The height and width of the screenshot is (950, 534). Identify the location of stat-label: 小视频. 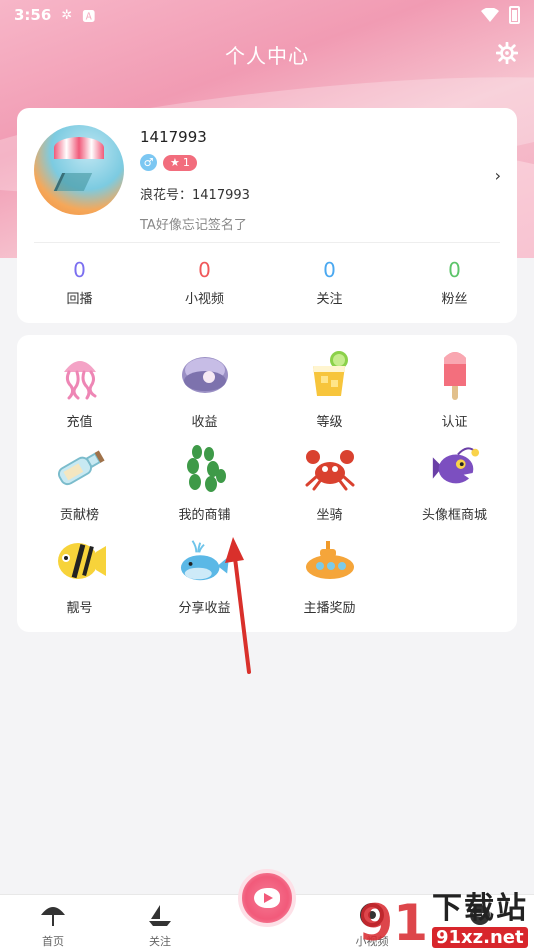
(204, 299).